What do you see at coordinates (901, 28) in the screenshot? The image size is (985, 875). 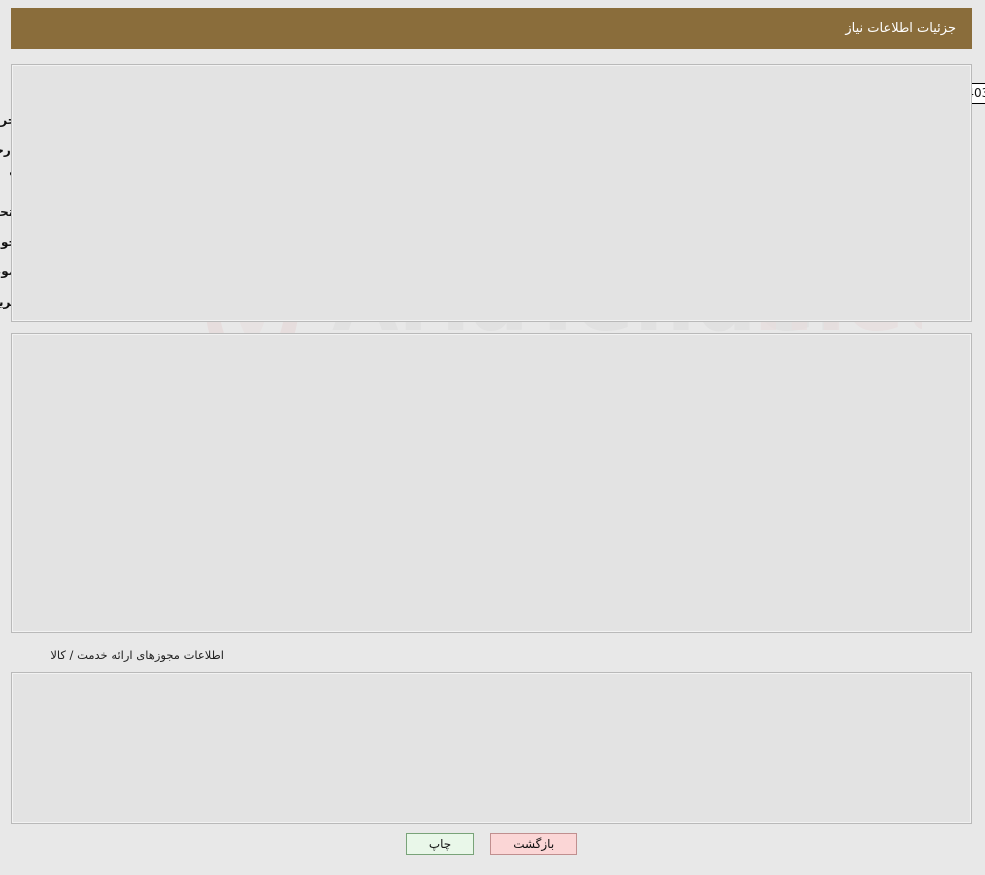 I see `page-title: جزئیات اطلاعات نیاز` at bounding box center [901, 28].